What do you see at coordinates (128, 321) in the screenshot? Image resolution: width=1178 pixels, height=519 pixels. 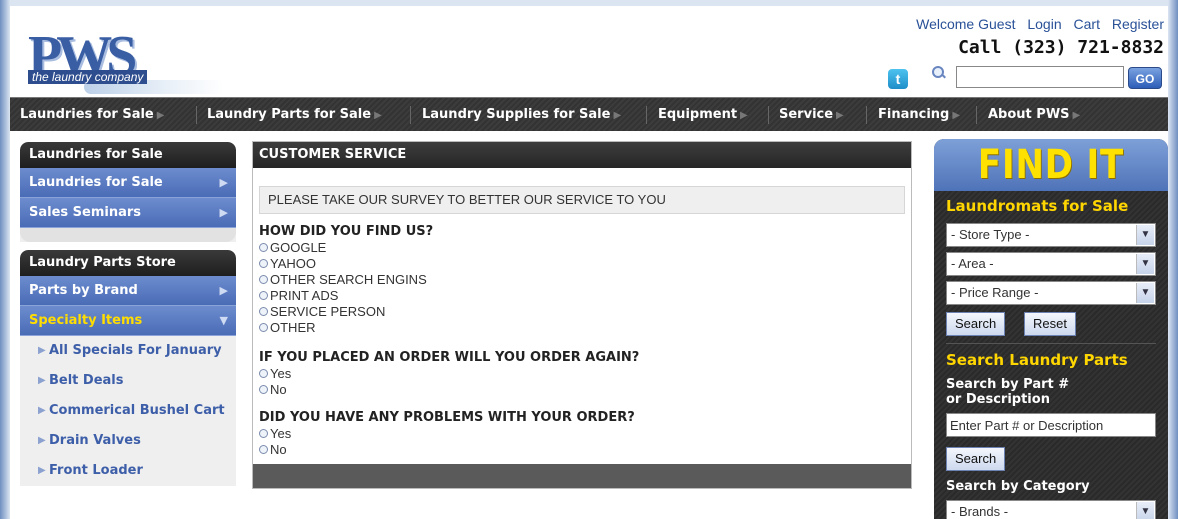 I see `sidebar-item-specialty-items: Specialty Items ▼` at bounding box center [128, 321].